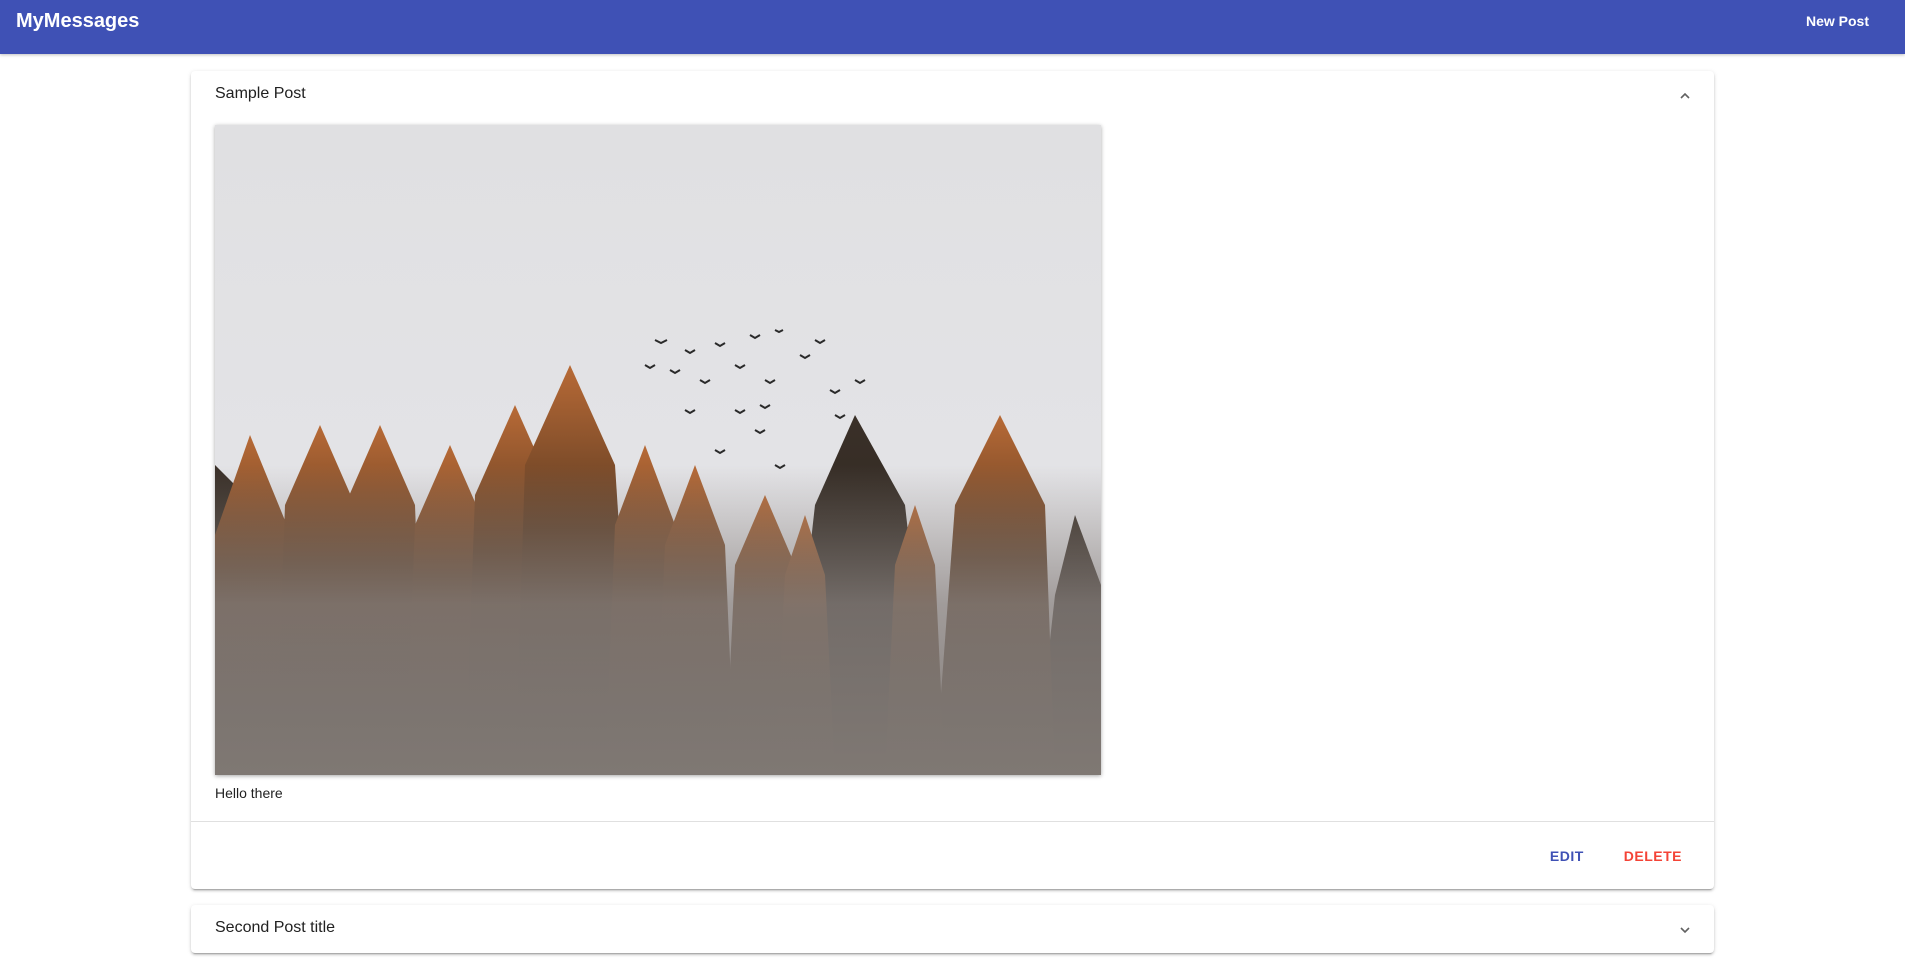 The width and height of the screenshot is (1905, 980). I want to click on chevron-down-icon, so click(1685, 930).